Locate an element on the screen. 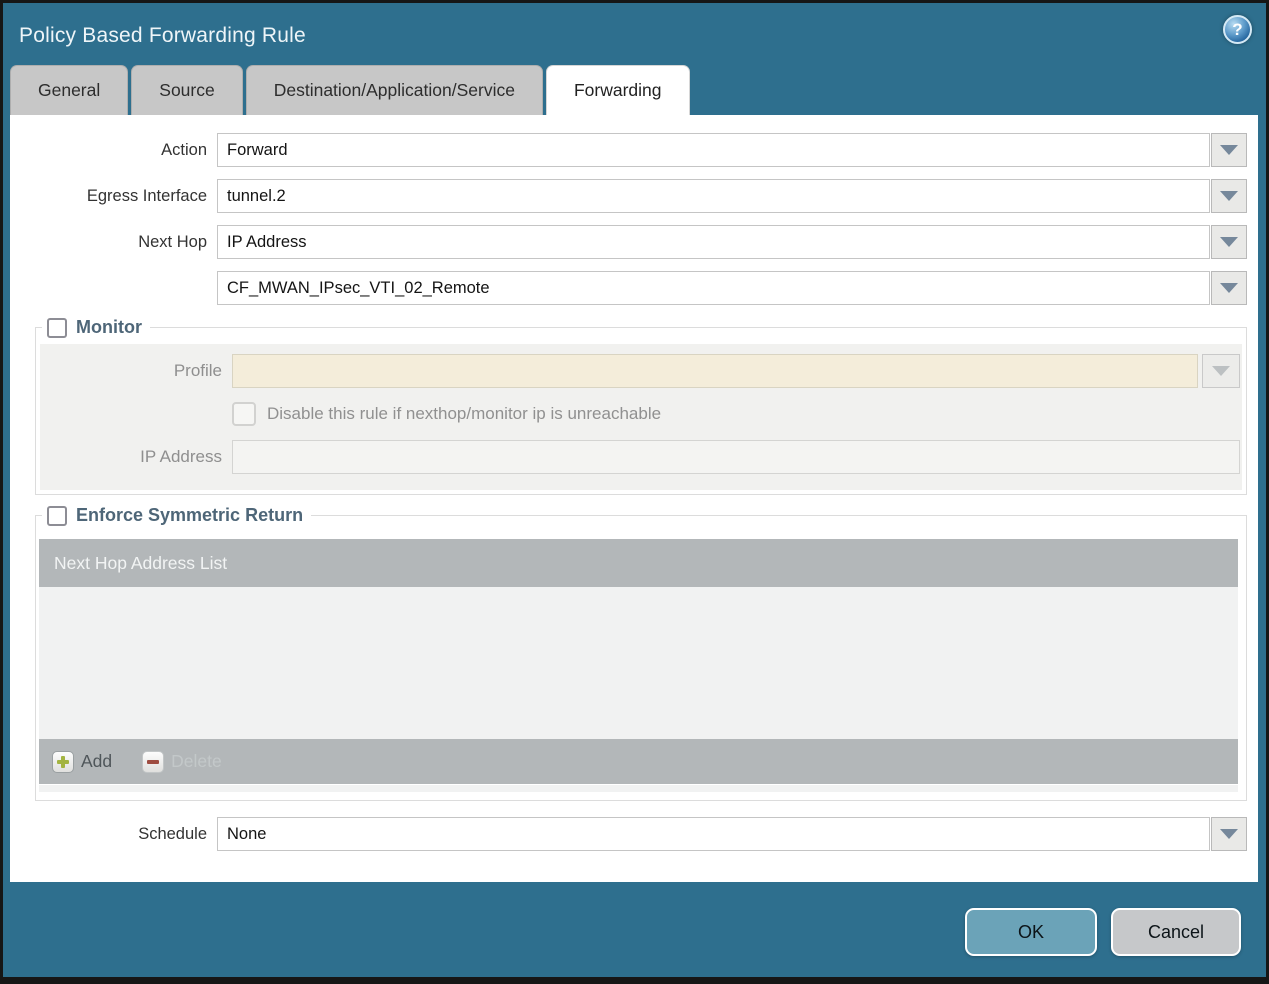 The width and height of the screenshot is (1269, 984). tab-forwarding: Forwarding is located at coordinates (617, 90).